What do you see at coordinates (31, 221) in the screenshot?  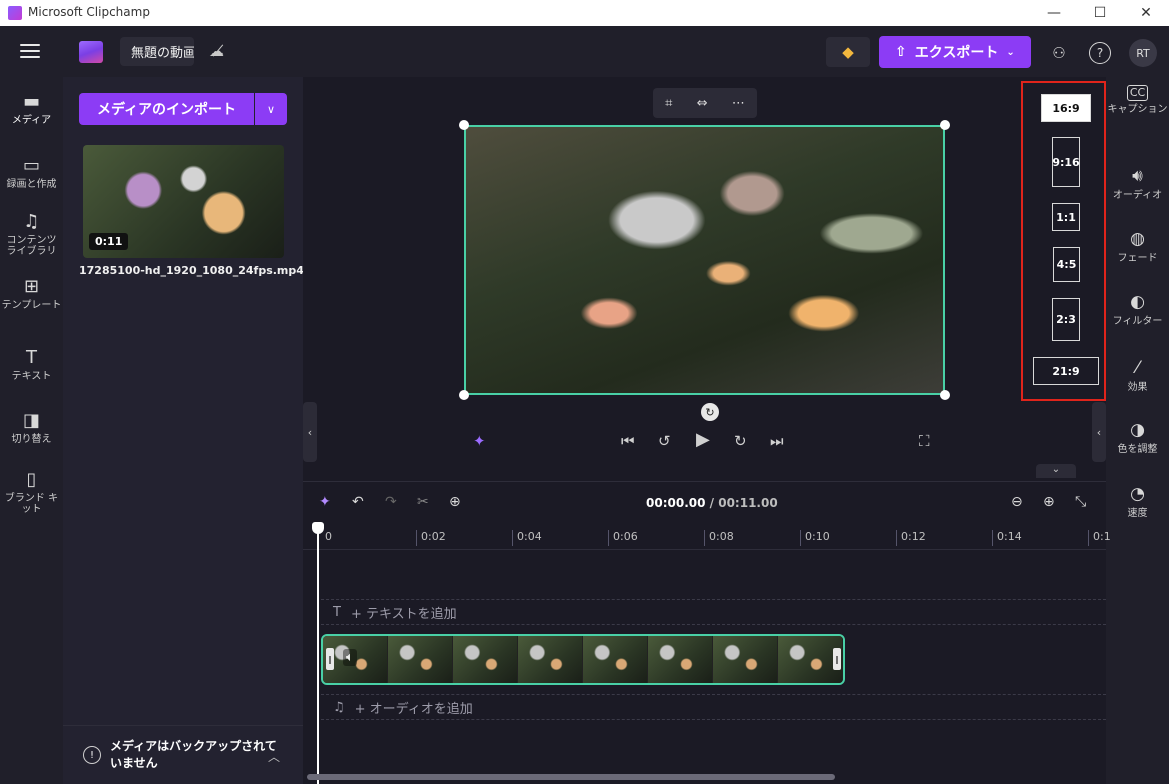 I see `content-library-icon: ♫` at bounding box center [31, 221].